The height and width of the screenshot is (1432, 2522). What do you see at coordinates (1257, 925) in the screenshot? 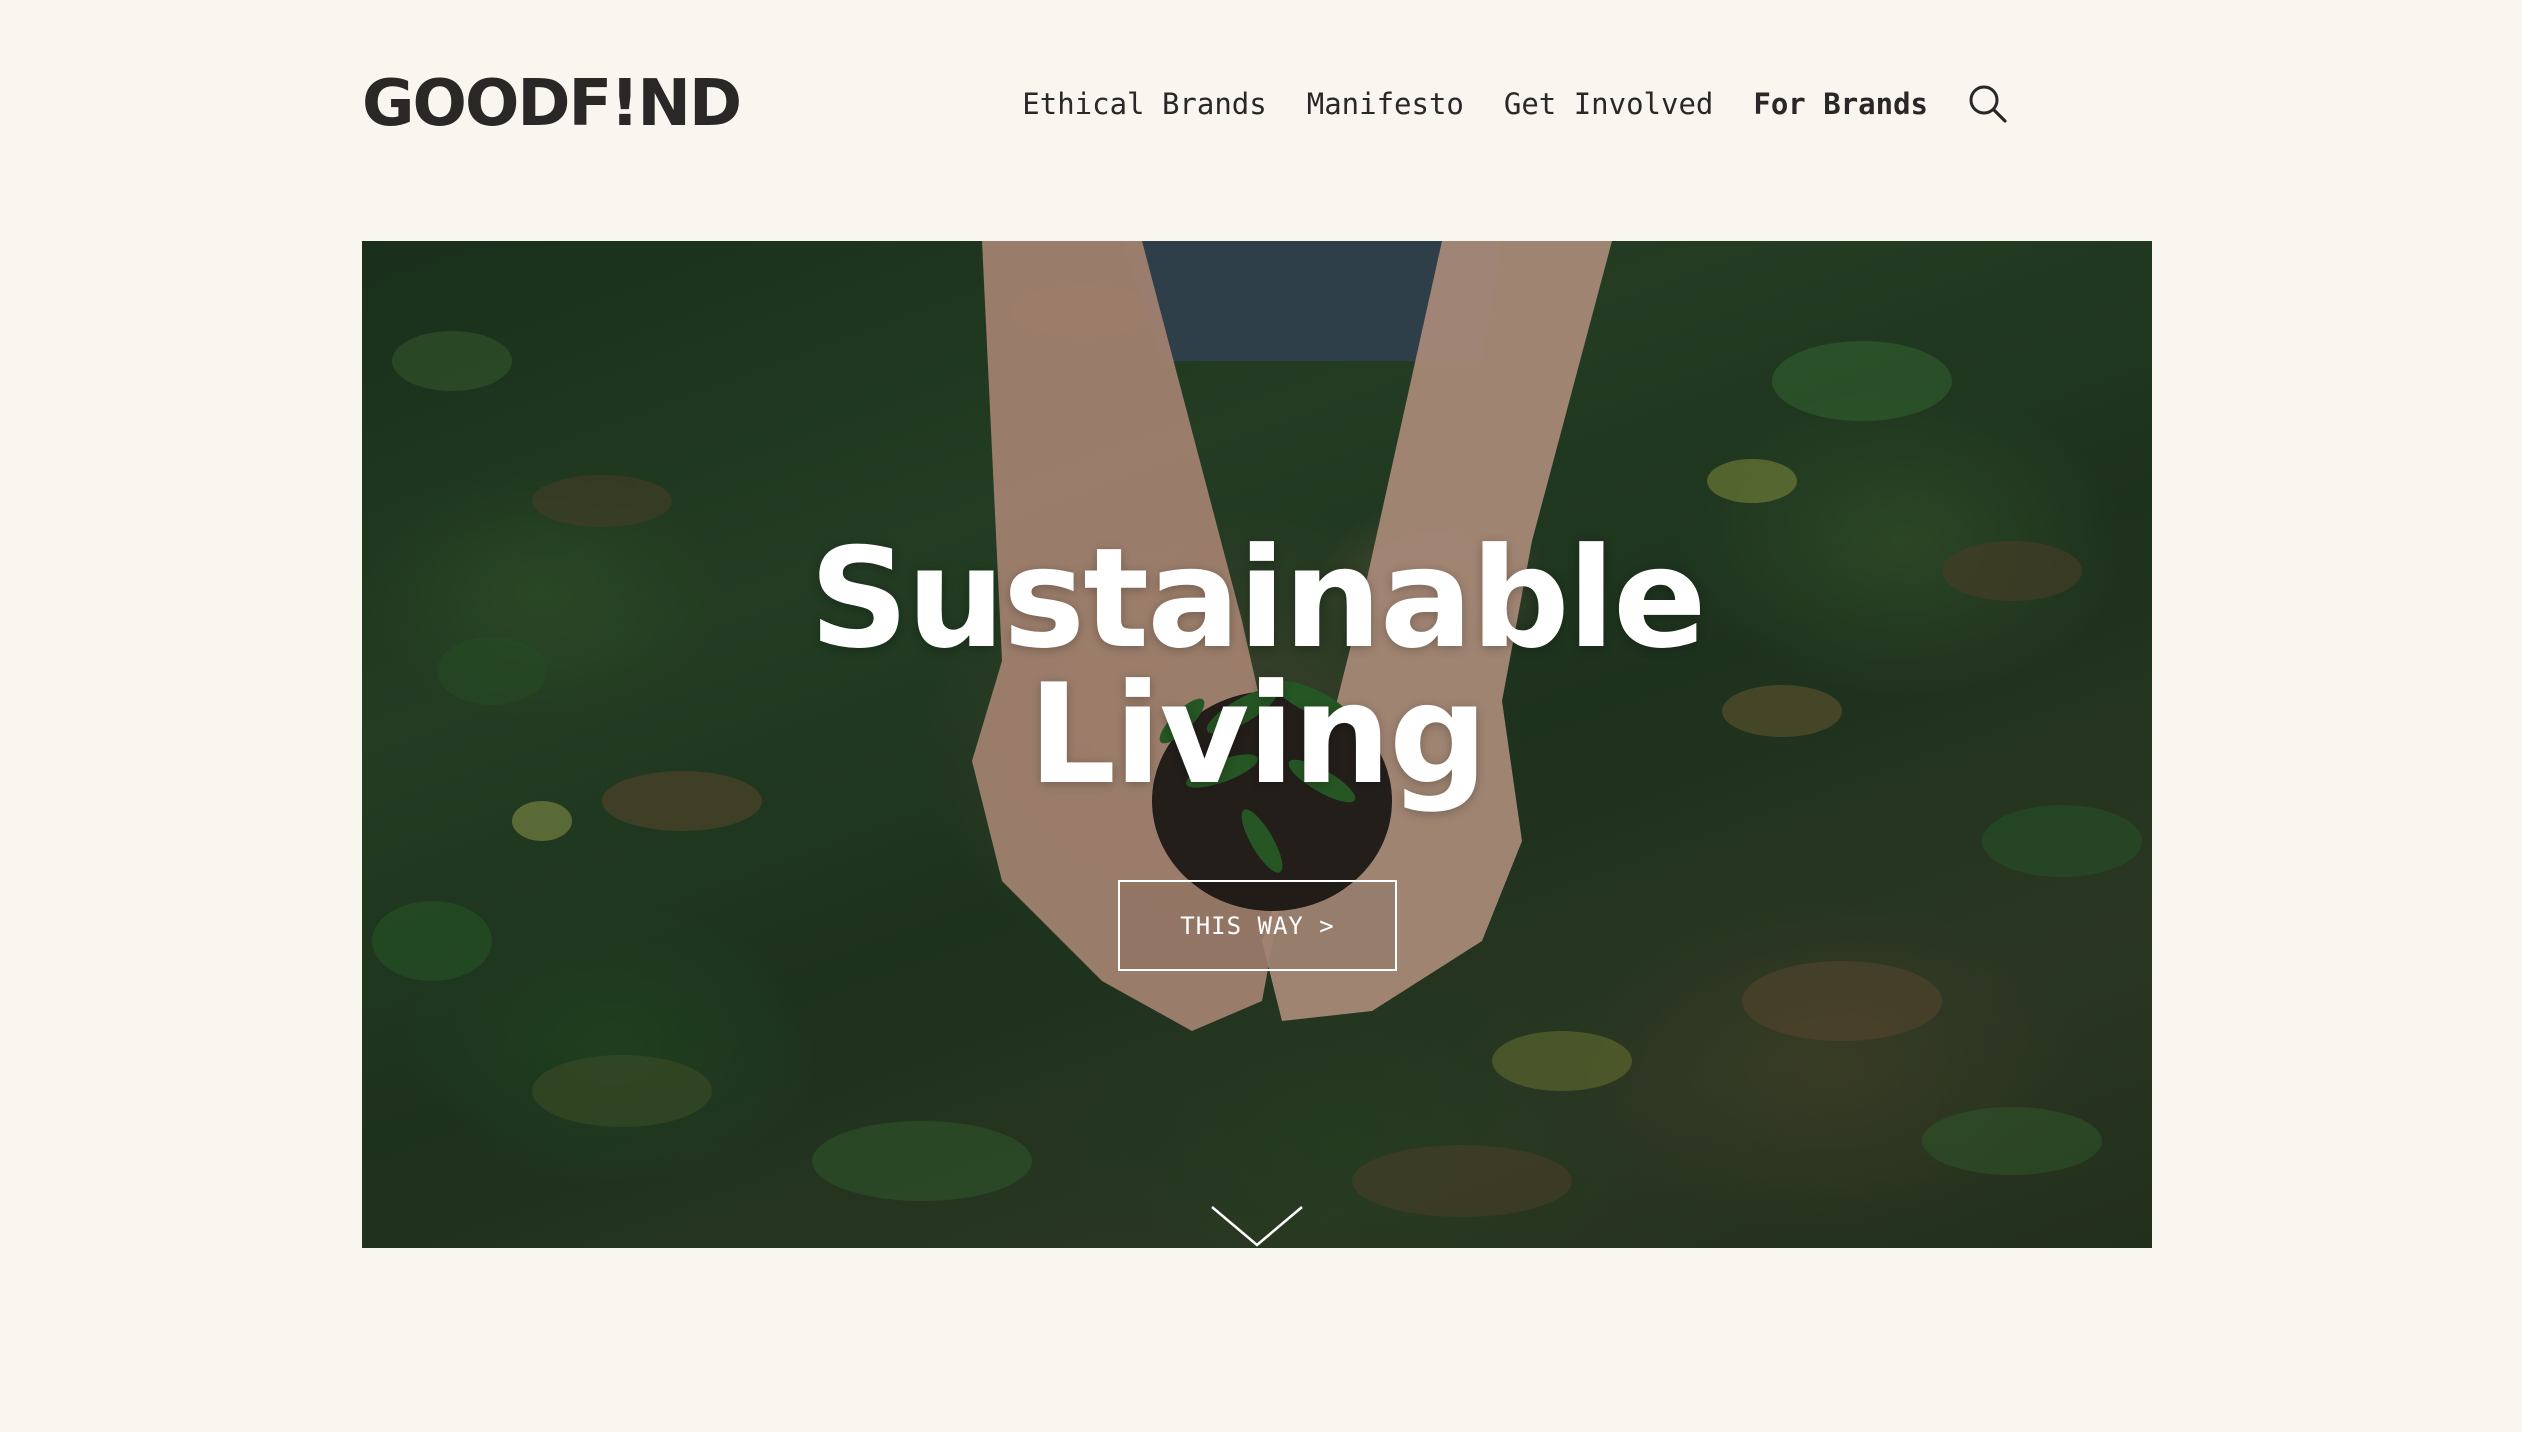
I see `this-way-button: THIS WAY >` at bounding box center [1257, 925].